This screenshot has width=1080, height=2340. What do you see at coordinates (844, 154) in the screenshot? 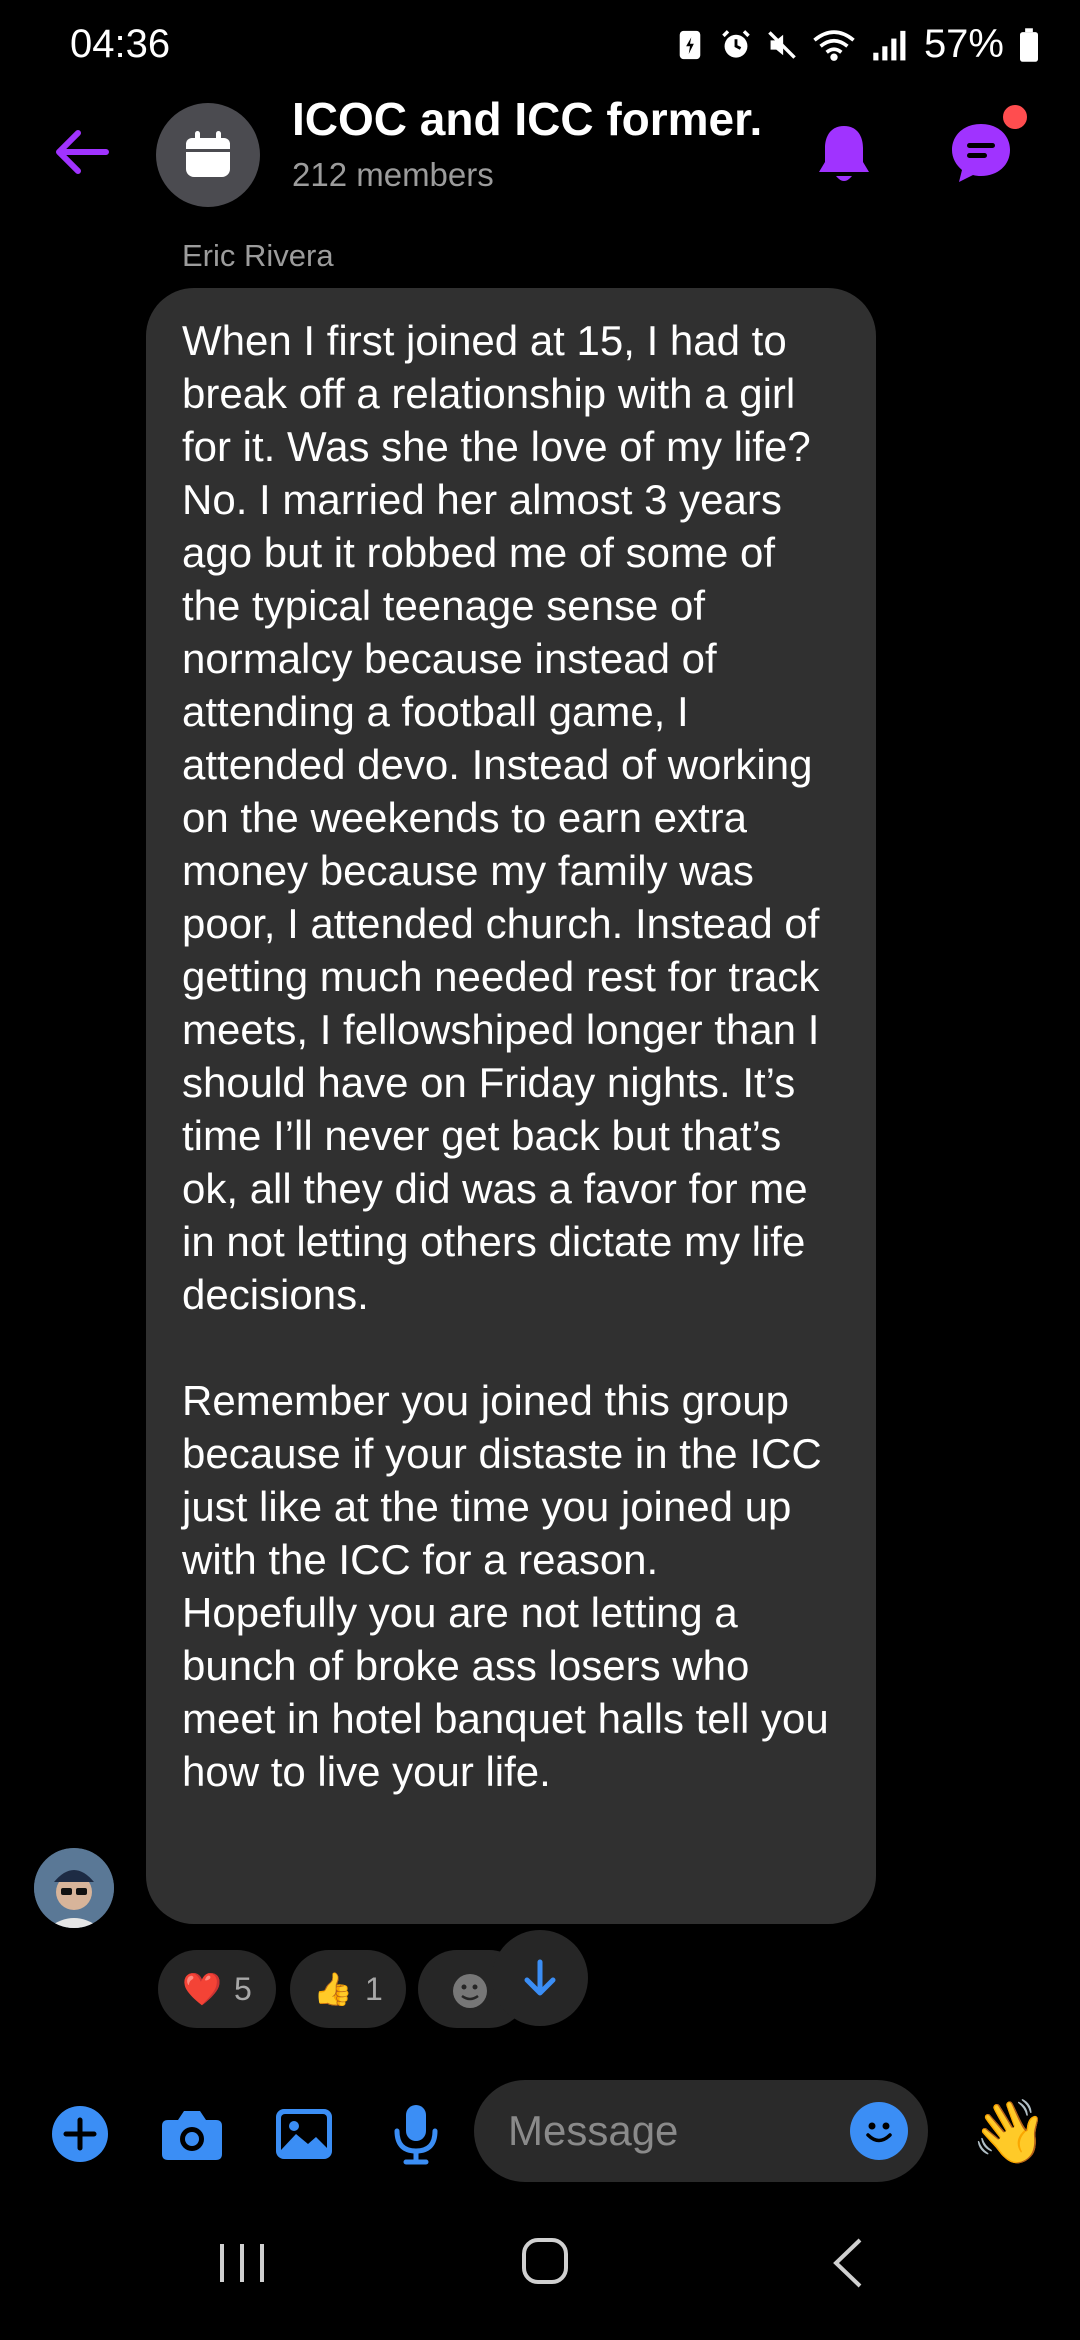
I see `bell-icon` at bounding box center [844, 154].